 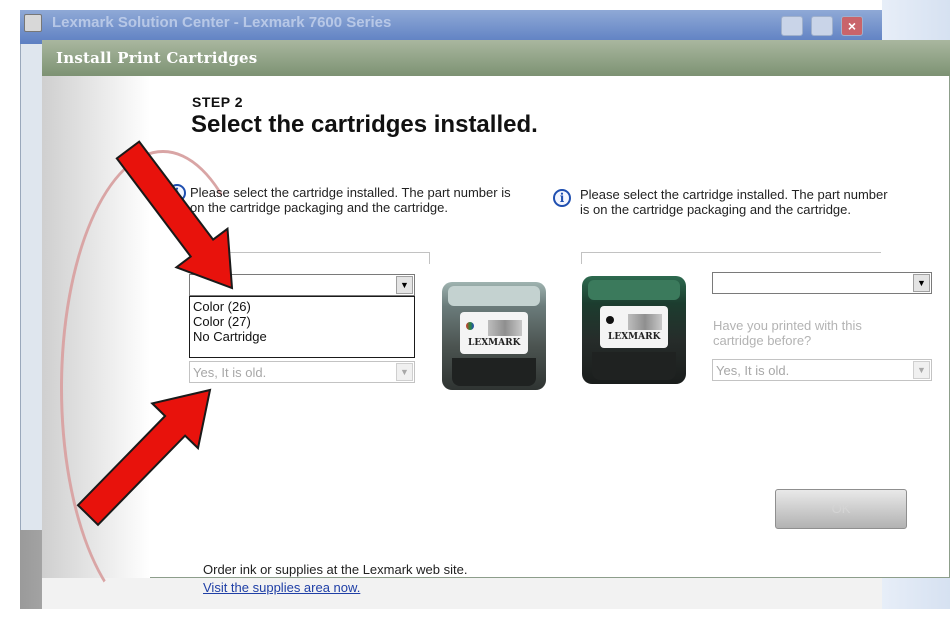 I want to click on dropdown-option-color-27: Color (27), so click(x=222, y=321).